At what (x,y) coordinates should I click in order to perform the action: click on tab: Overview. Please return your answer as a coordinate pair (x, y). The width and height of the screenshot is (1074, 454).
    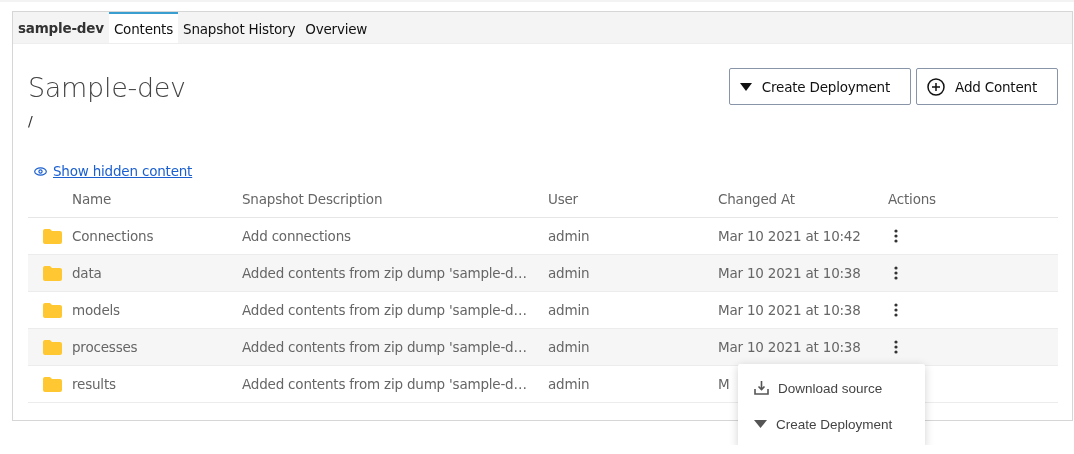
    Looking at the image, I should click on (336, 27).